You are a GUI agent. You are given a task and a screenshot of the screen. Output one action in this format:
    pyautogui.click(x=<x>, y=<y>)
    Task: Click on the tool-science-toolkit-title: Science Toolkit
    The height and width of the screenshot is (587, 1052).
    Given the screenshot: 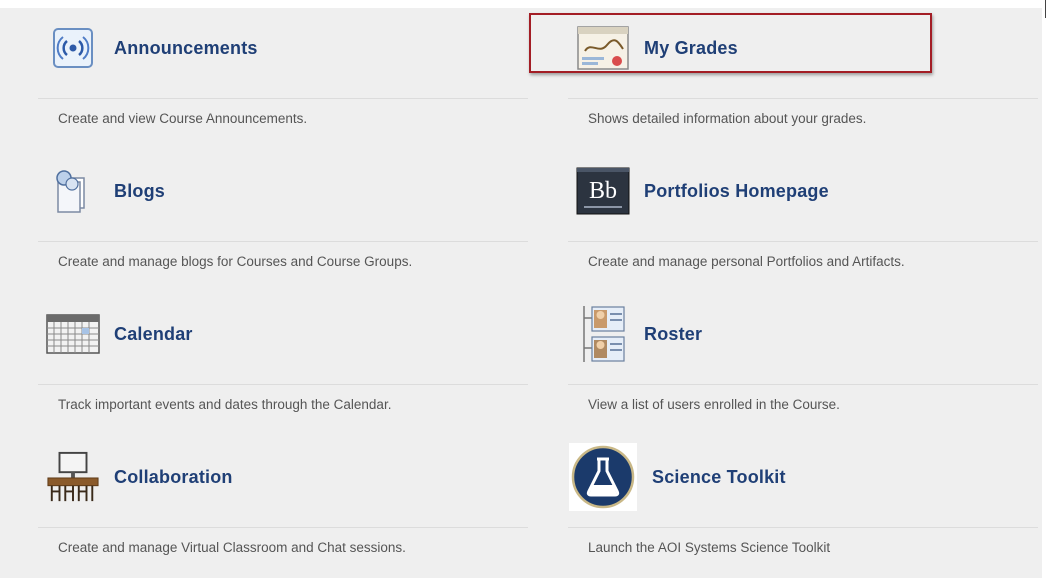 What is the action you would take?
    pyautogui.click(x=719, y=476)
    